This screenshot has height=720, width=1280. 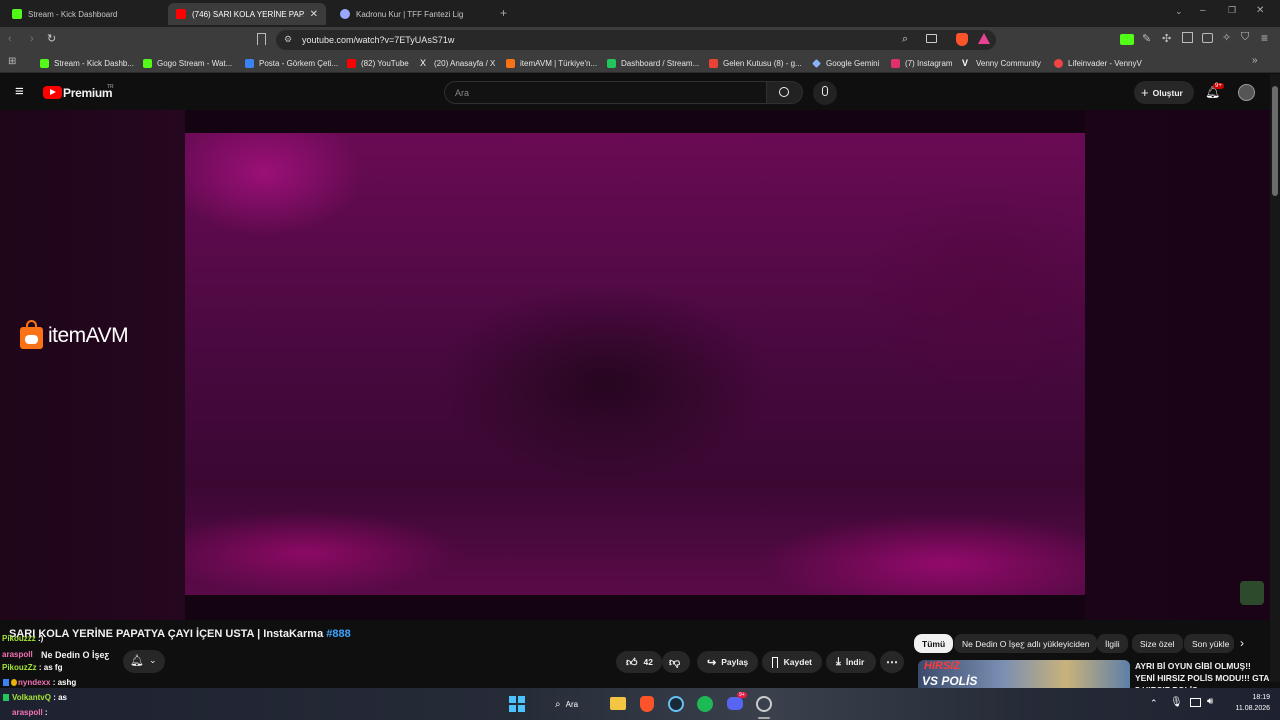 I want to click on youtube-logo-icon, so click(x=52, y=92).